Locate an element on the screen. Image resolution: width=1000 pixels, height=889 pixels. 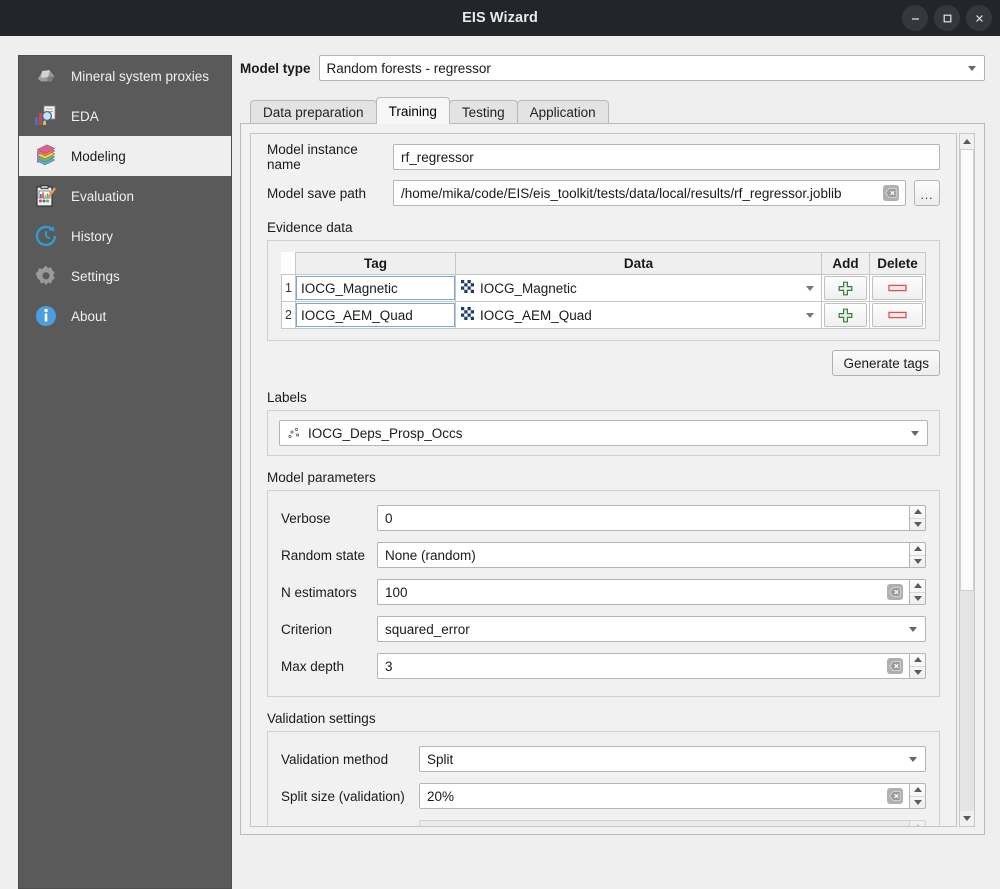
tab-testing: Testing is located at coordinates (483, 112).